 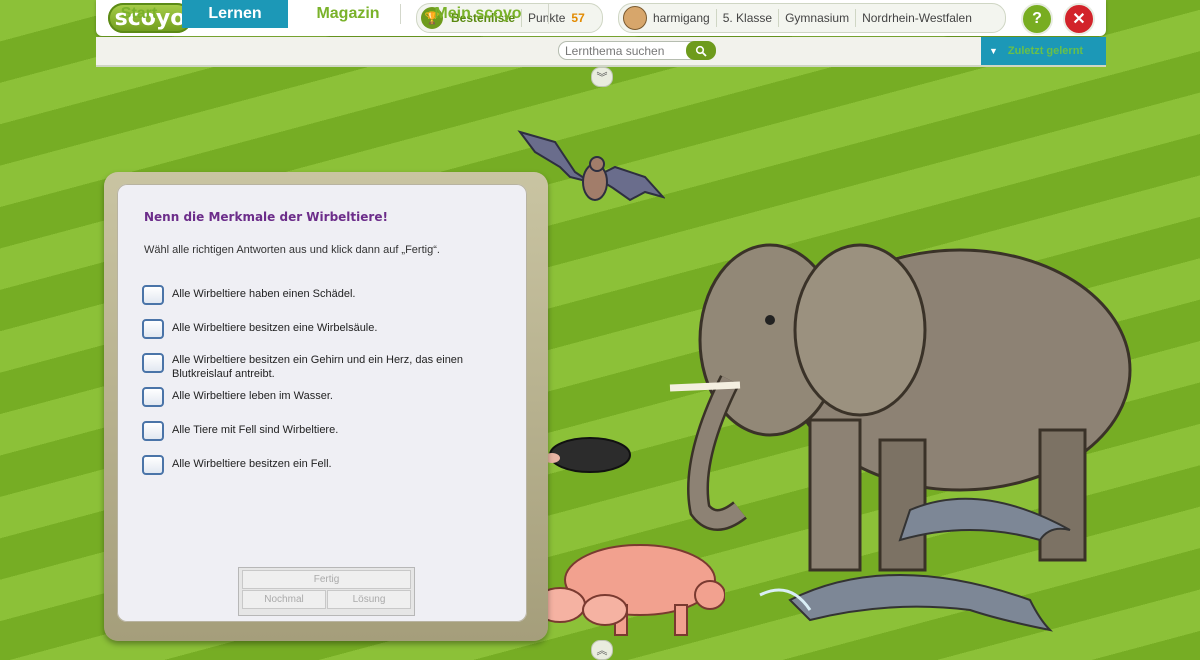 I want to click on close-button: ✕, so click(x=1079, y=19).